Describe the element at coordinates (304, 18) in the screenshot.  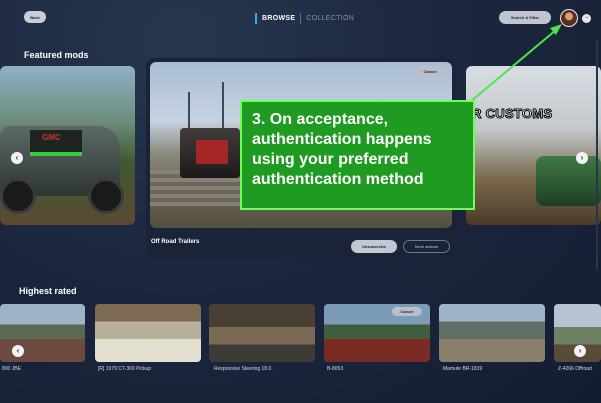
I see `nav-tabs: BROWSE COLLECTION` at that location.